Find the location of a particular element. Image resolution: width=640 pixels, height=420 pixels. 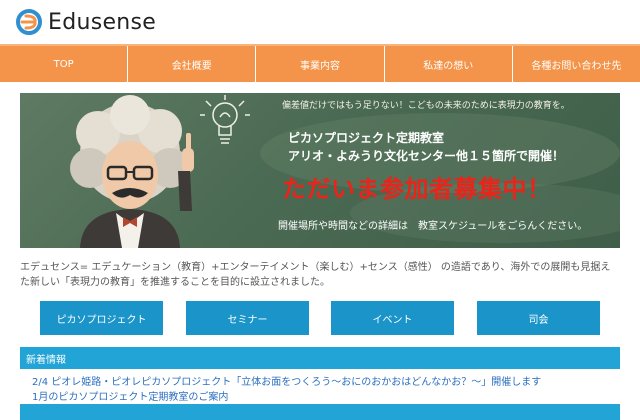

event-button: イベント is located at coordinates (392, 318).